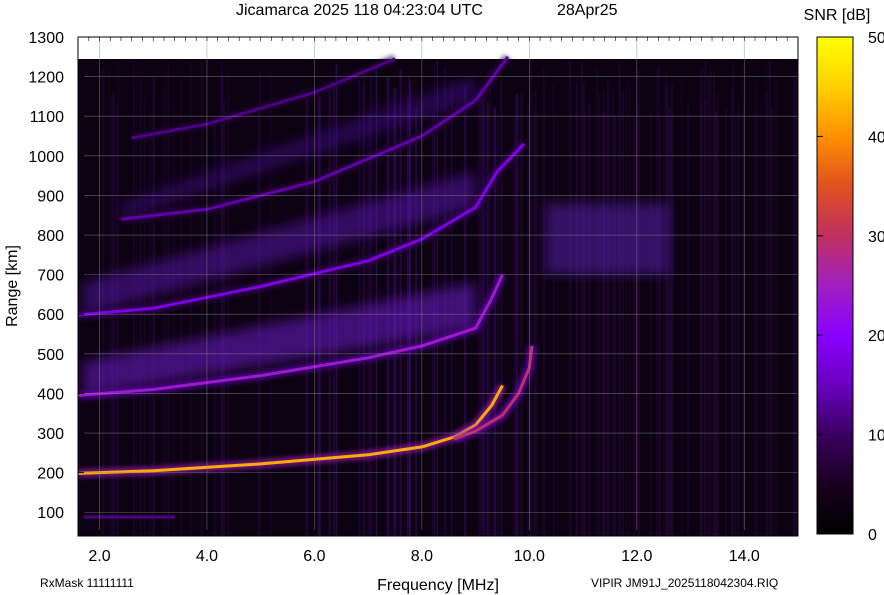 This screenshot has height=595, width=884. What do you see at coordinates (314, 556) in the screenshot?
I see `x-tick-label: 6.0` at bounding box center [314, 556].